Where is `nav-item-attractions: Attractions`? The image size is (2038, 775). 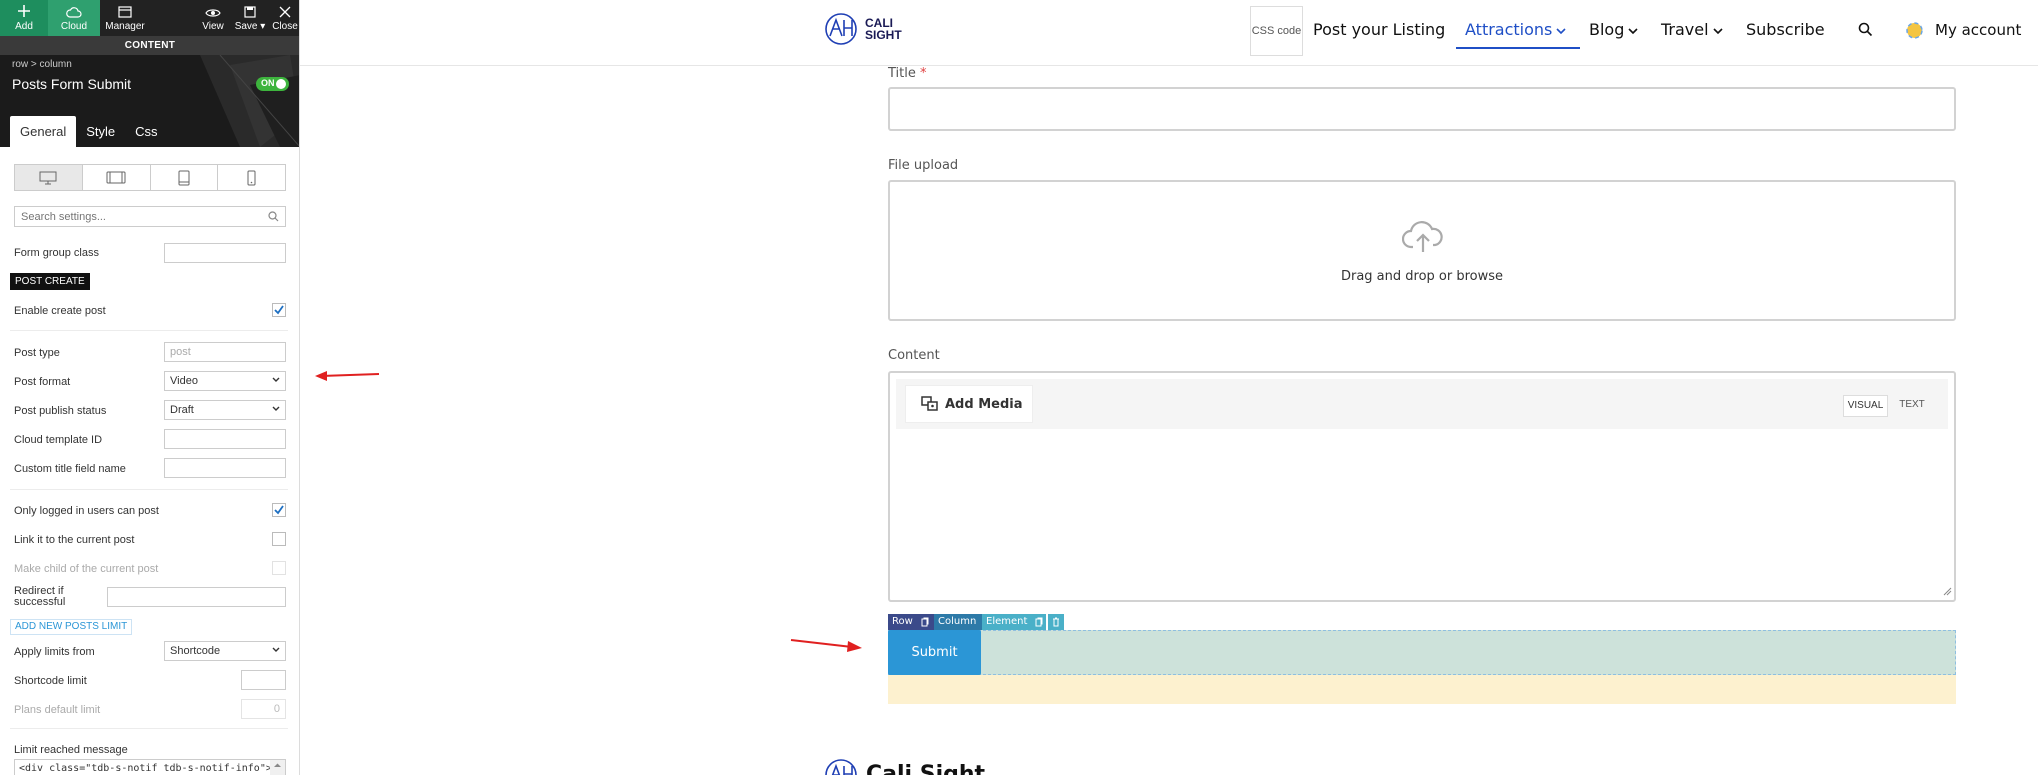
nav-item-attractions: Attractions is located at coordinates (1515, 29).